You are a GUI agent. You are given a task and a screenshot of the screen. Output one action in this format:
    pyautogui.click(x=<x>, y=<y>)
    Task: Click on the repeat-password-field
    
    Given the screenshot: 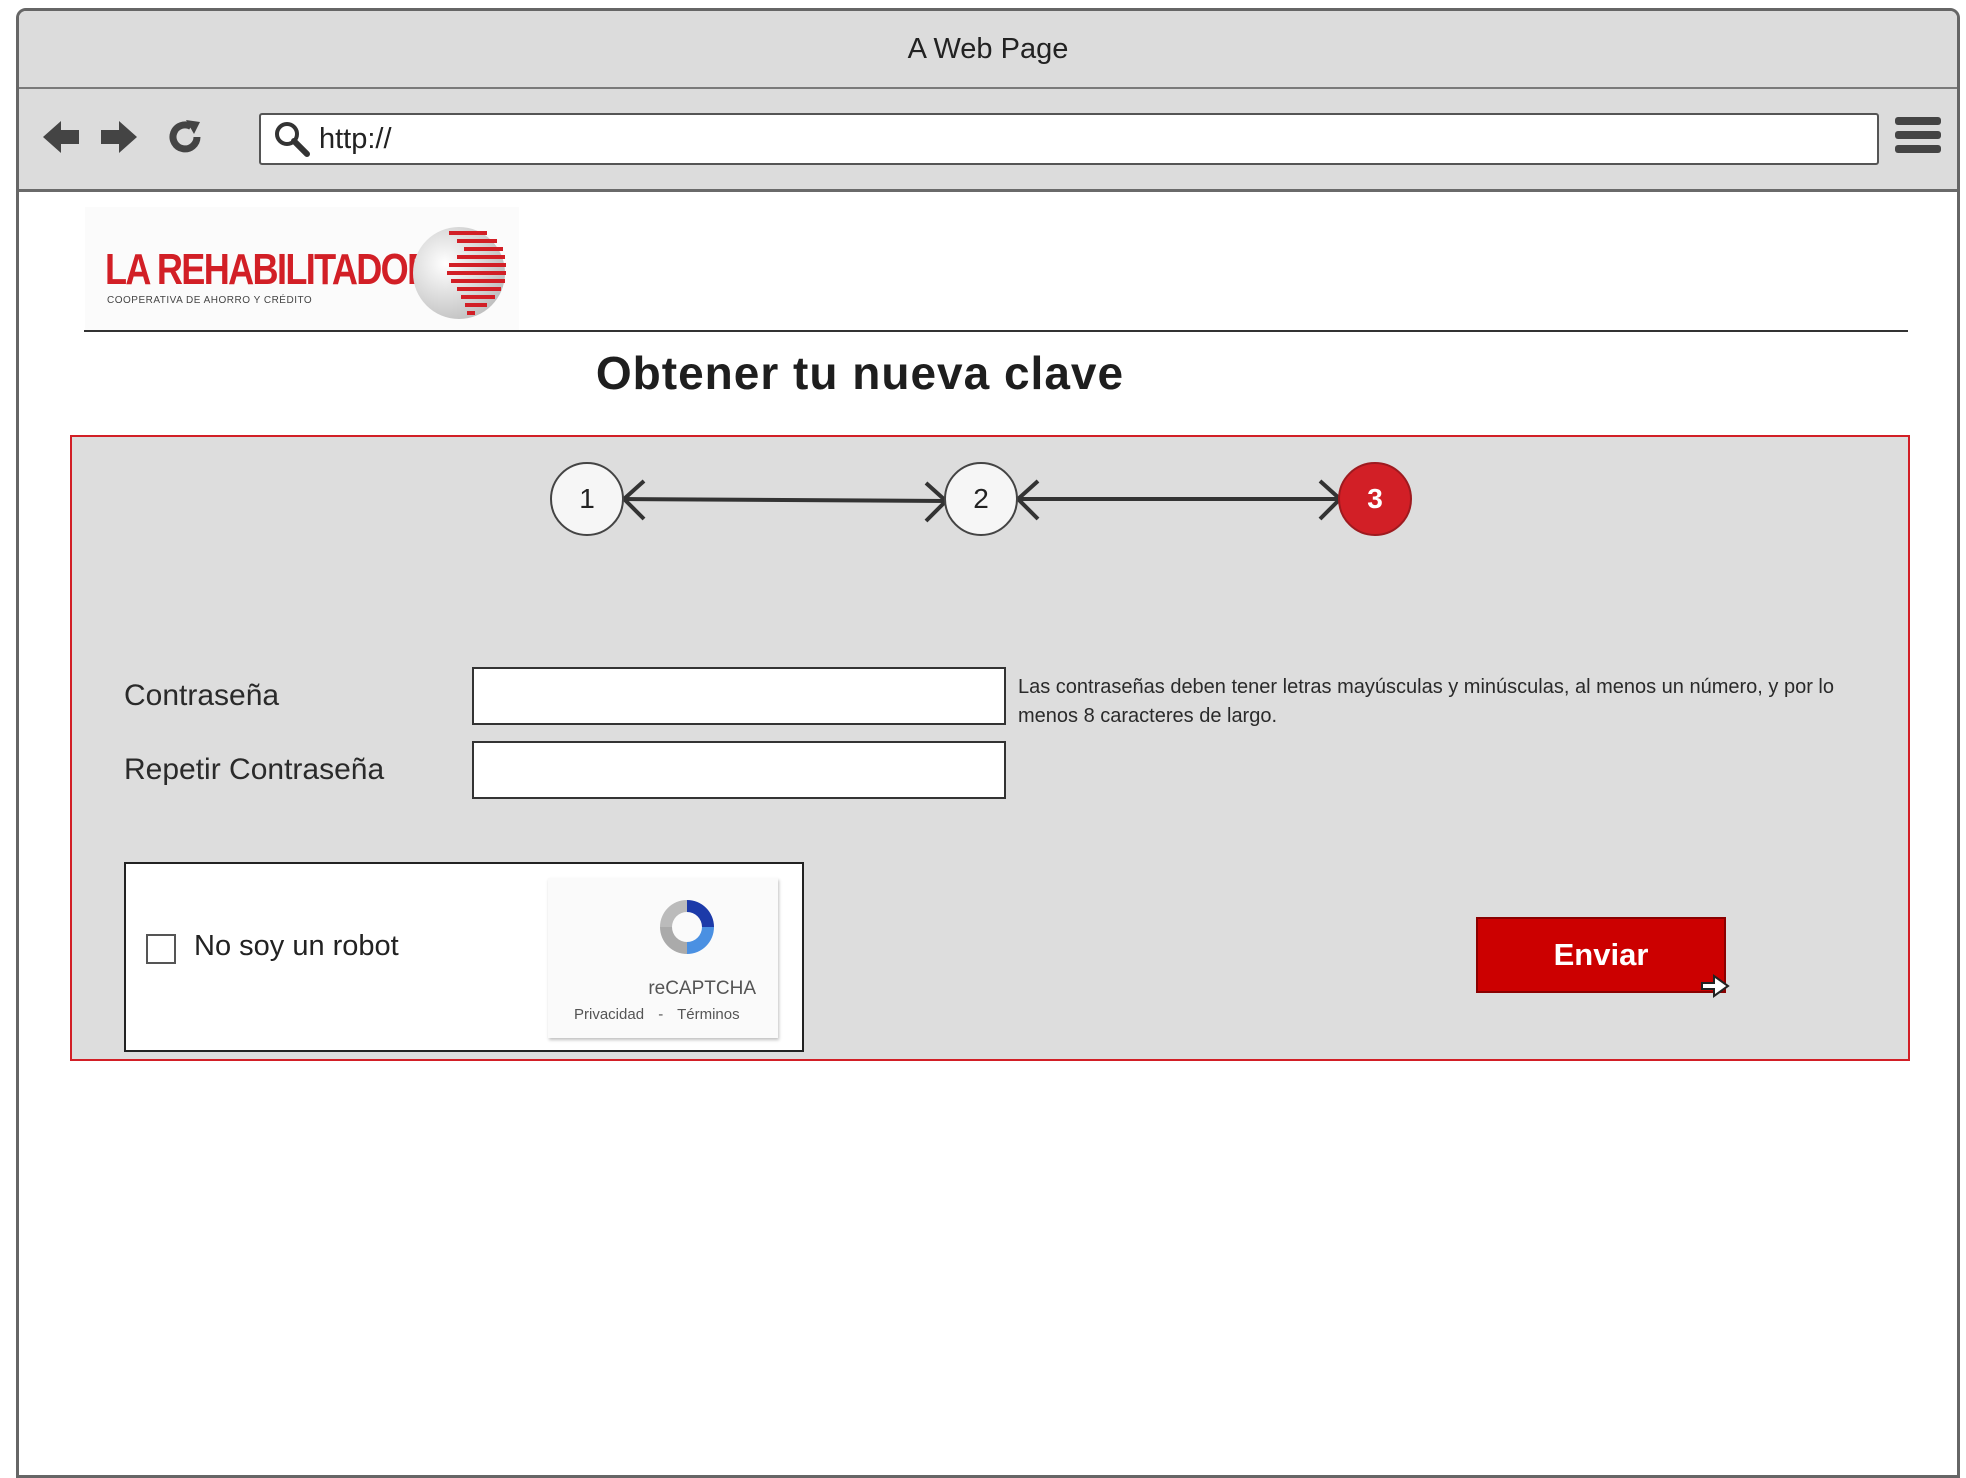 What is the action you would take?
    pyautogui.click(x=739, y=770)
    